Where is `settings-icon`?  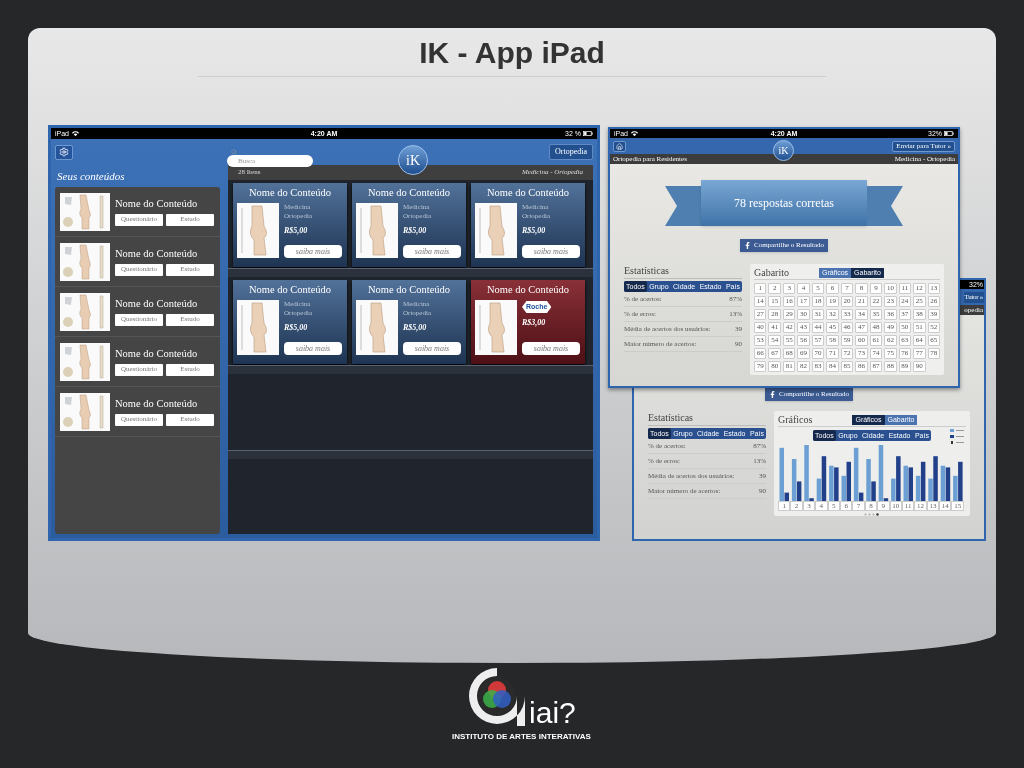
settings-icon is located at coordinates (64, 152).